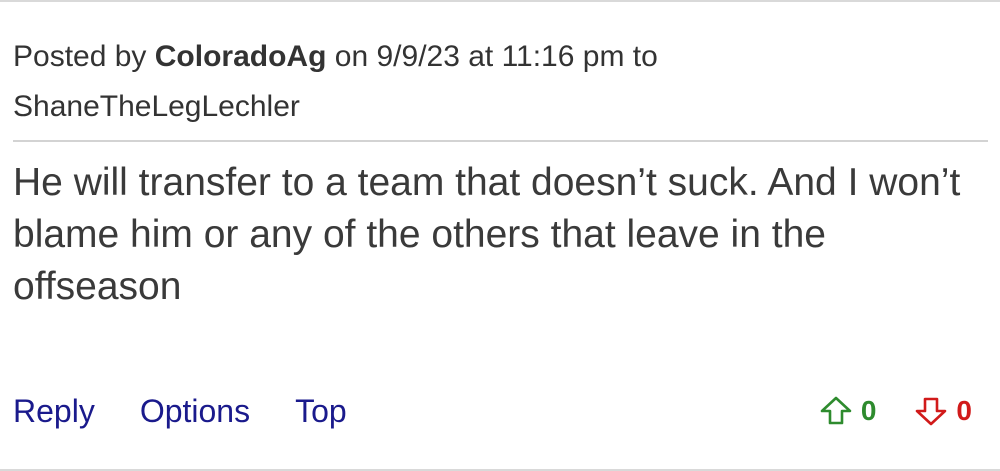 This screenshot has height=471, width=1000. I want to click on upvote-count: 0, so click(868, 410).